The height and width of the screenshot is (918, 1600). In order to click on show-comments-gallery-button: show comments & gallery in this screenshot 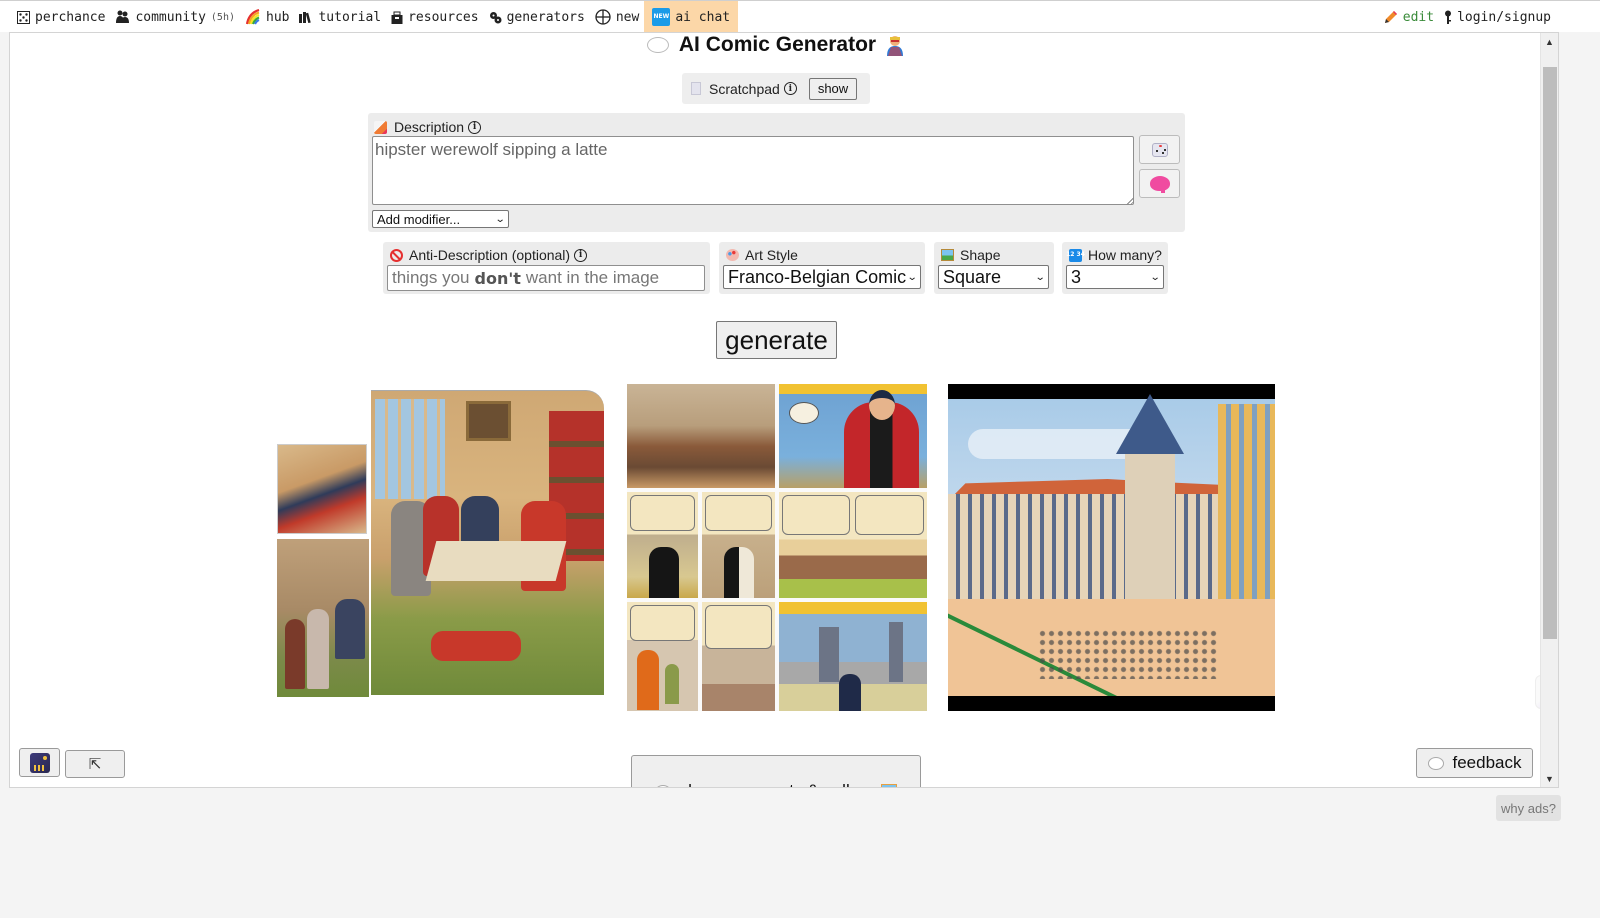, I will do `click(776, 771)`.